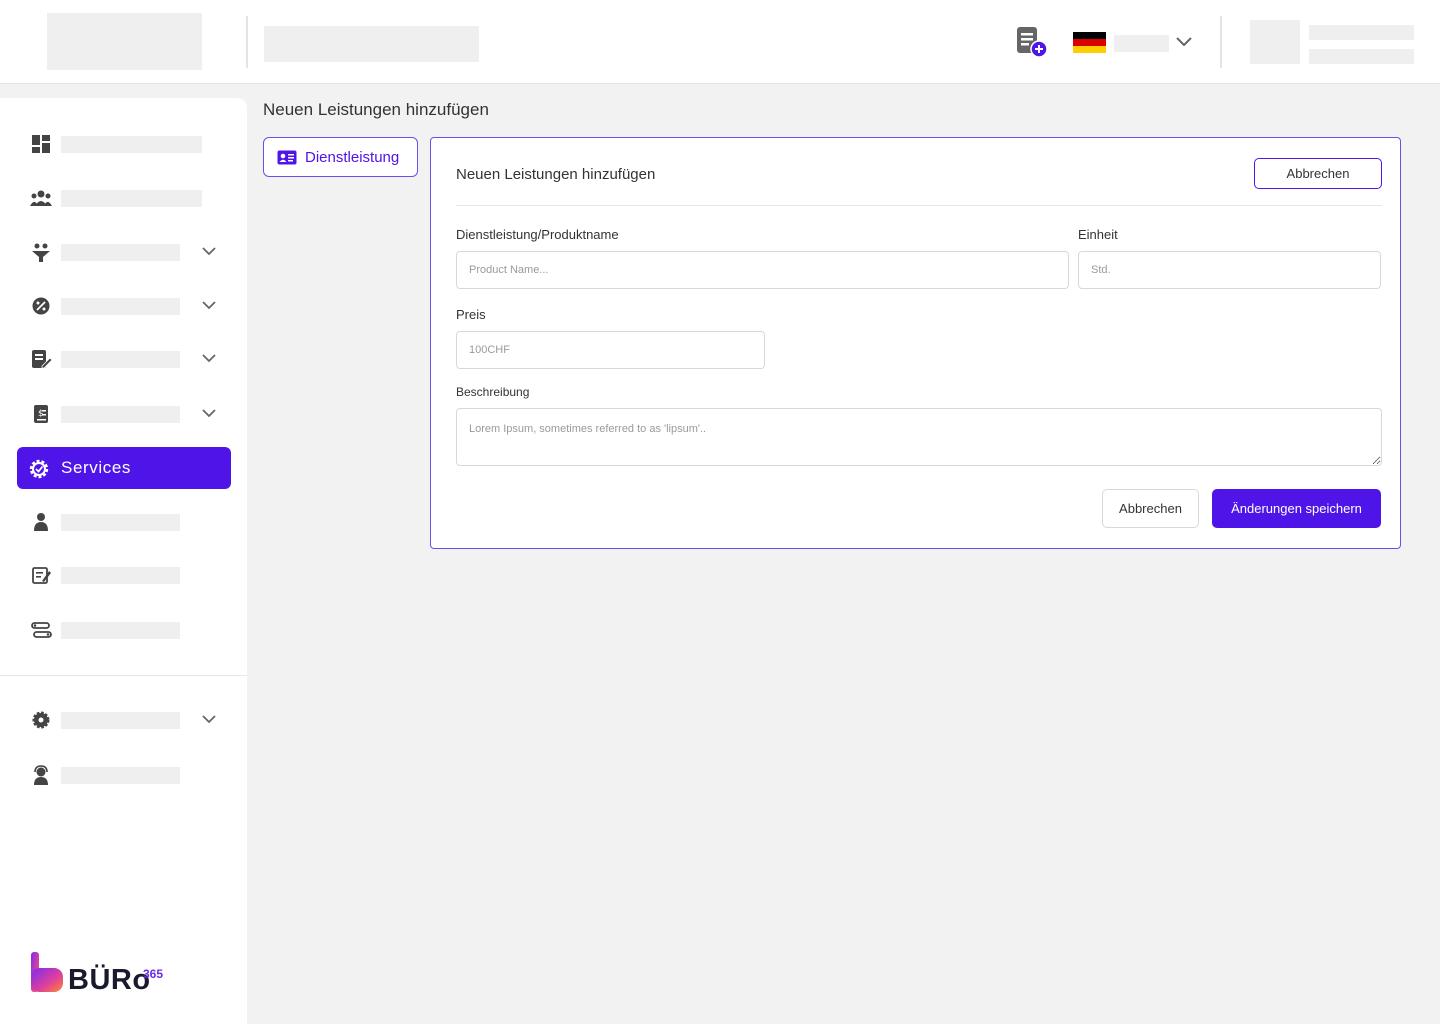 Image resolution: width=1440 pixels, height=1024 pixels. What do you see at coordinates (493, 392) in the screenshot?
I see `description-label: Beschreibung` at bounding box center [493, 392].